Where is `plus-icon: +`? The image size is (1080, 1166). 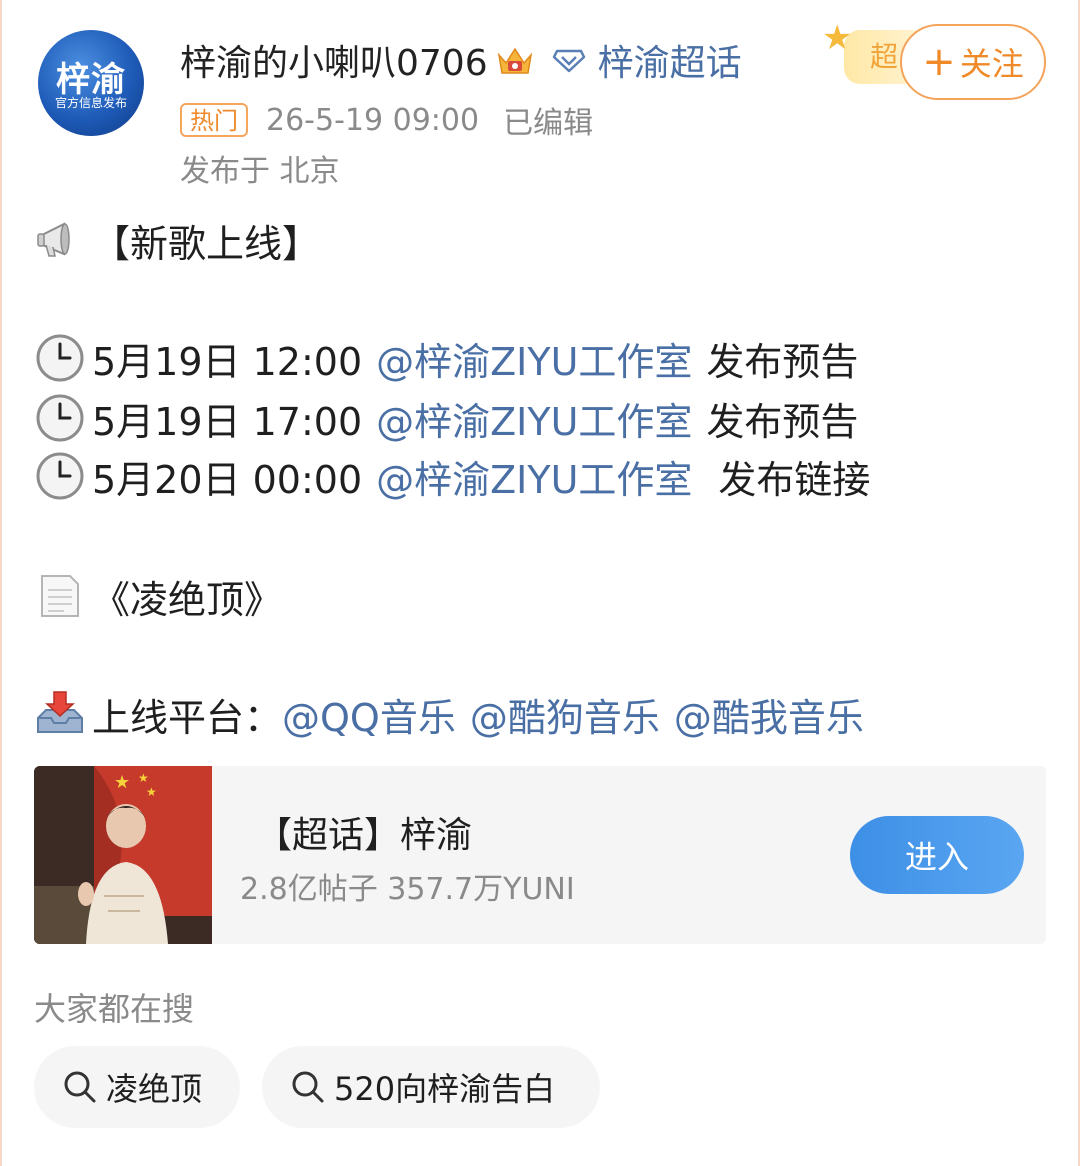 plus-icon: + is located at coordinates (939, 62).